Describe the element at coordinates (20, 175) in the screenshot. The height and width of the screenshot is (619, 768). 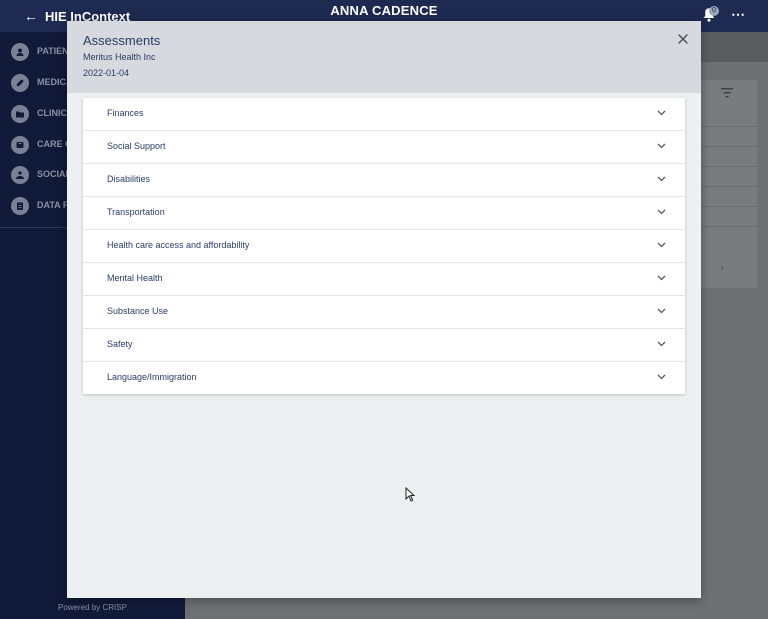
I see `social-icon` at that location.